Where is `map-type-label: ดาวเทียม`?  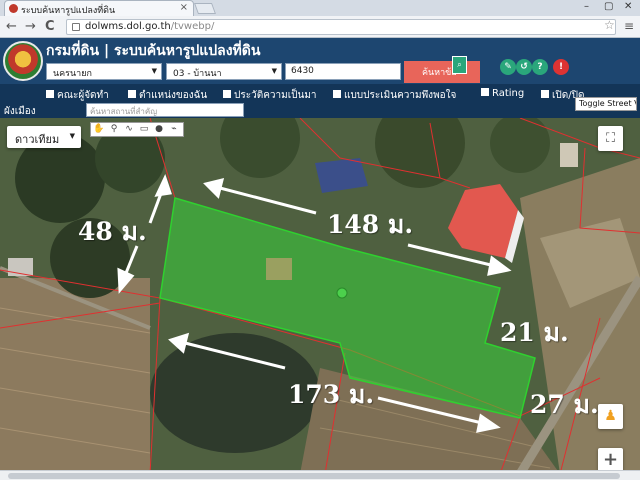 map-type-label: ดาวเทียม is located at coordinates (37, 139).